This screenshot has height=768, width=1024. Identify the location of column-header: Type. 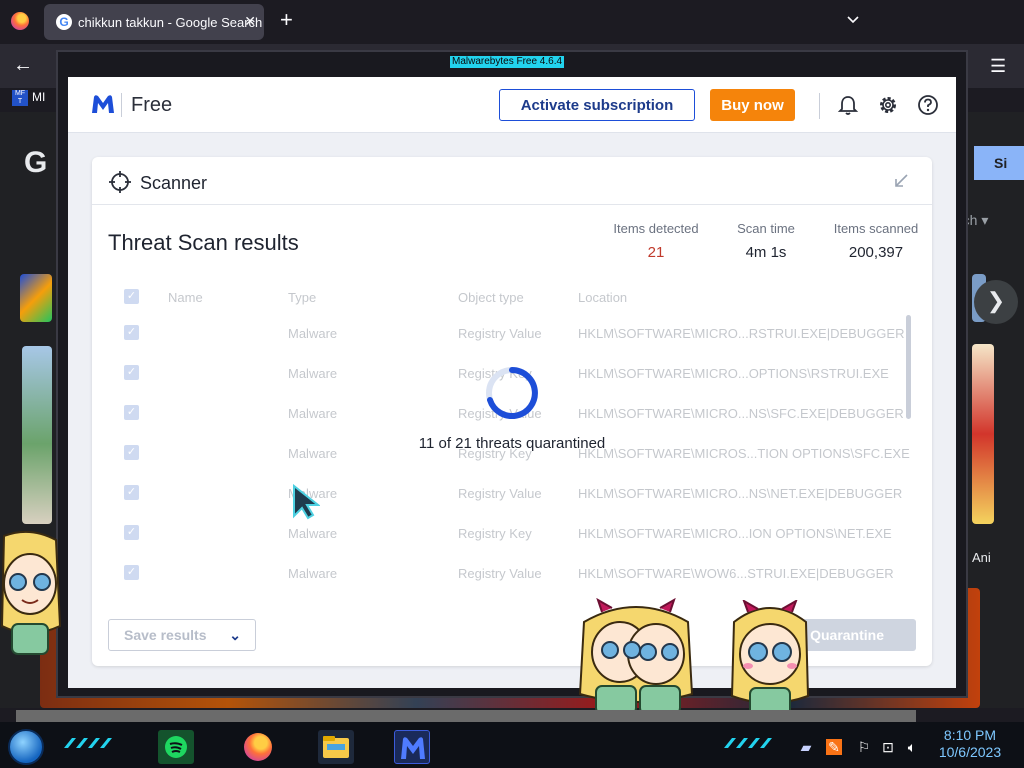
(302, 297).